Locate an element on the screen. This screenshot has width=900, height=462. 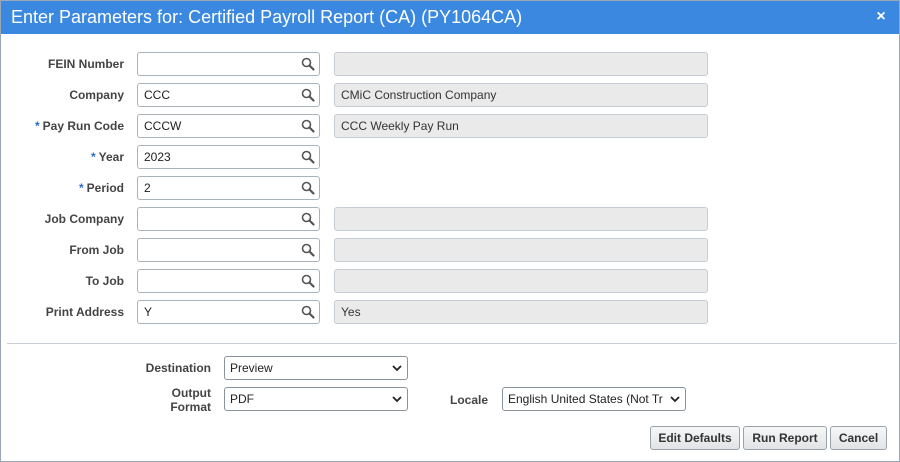
cancel-button: Cancel is located at coordinates (858, 438).